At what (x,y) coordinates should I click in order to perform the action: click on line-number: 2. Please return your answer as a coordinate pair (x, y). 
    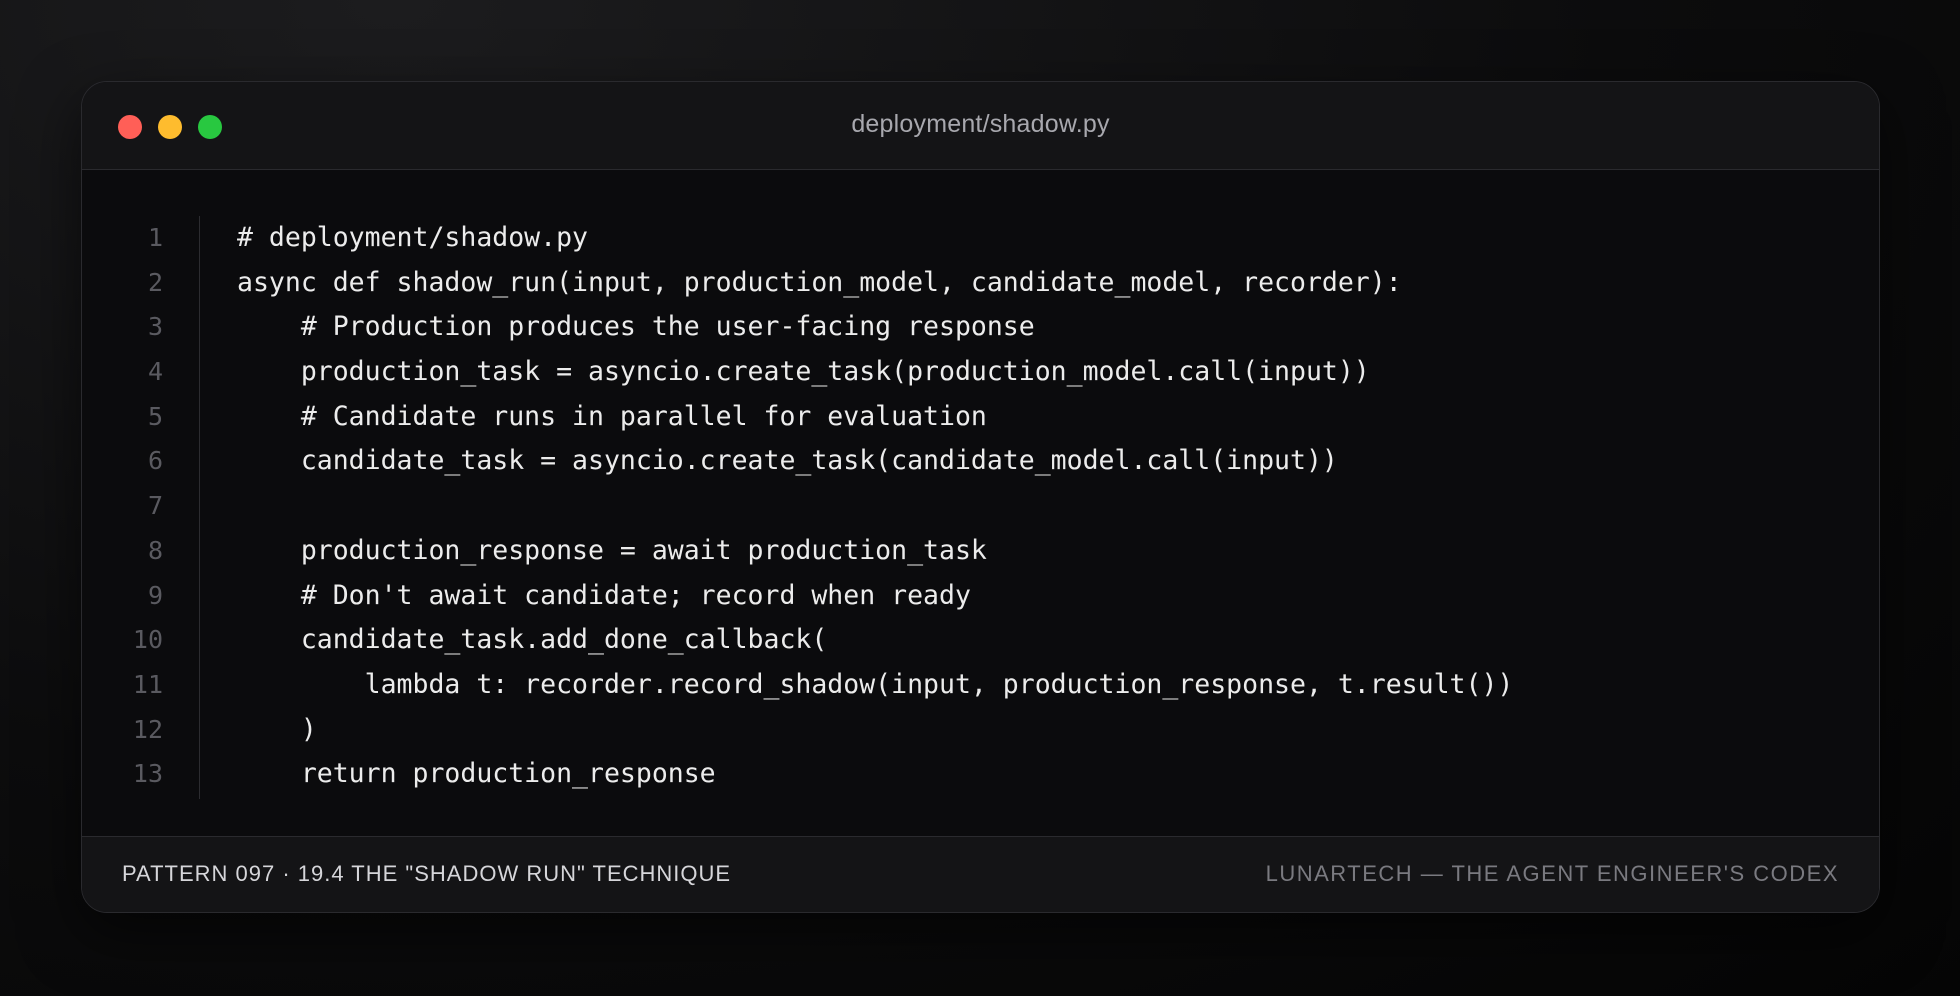
    Looking at the image, I should click on (155, 282).